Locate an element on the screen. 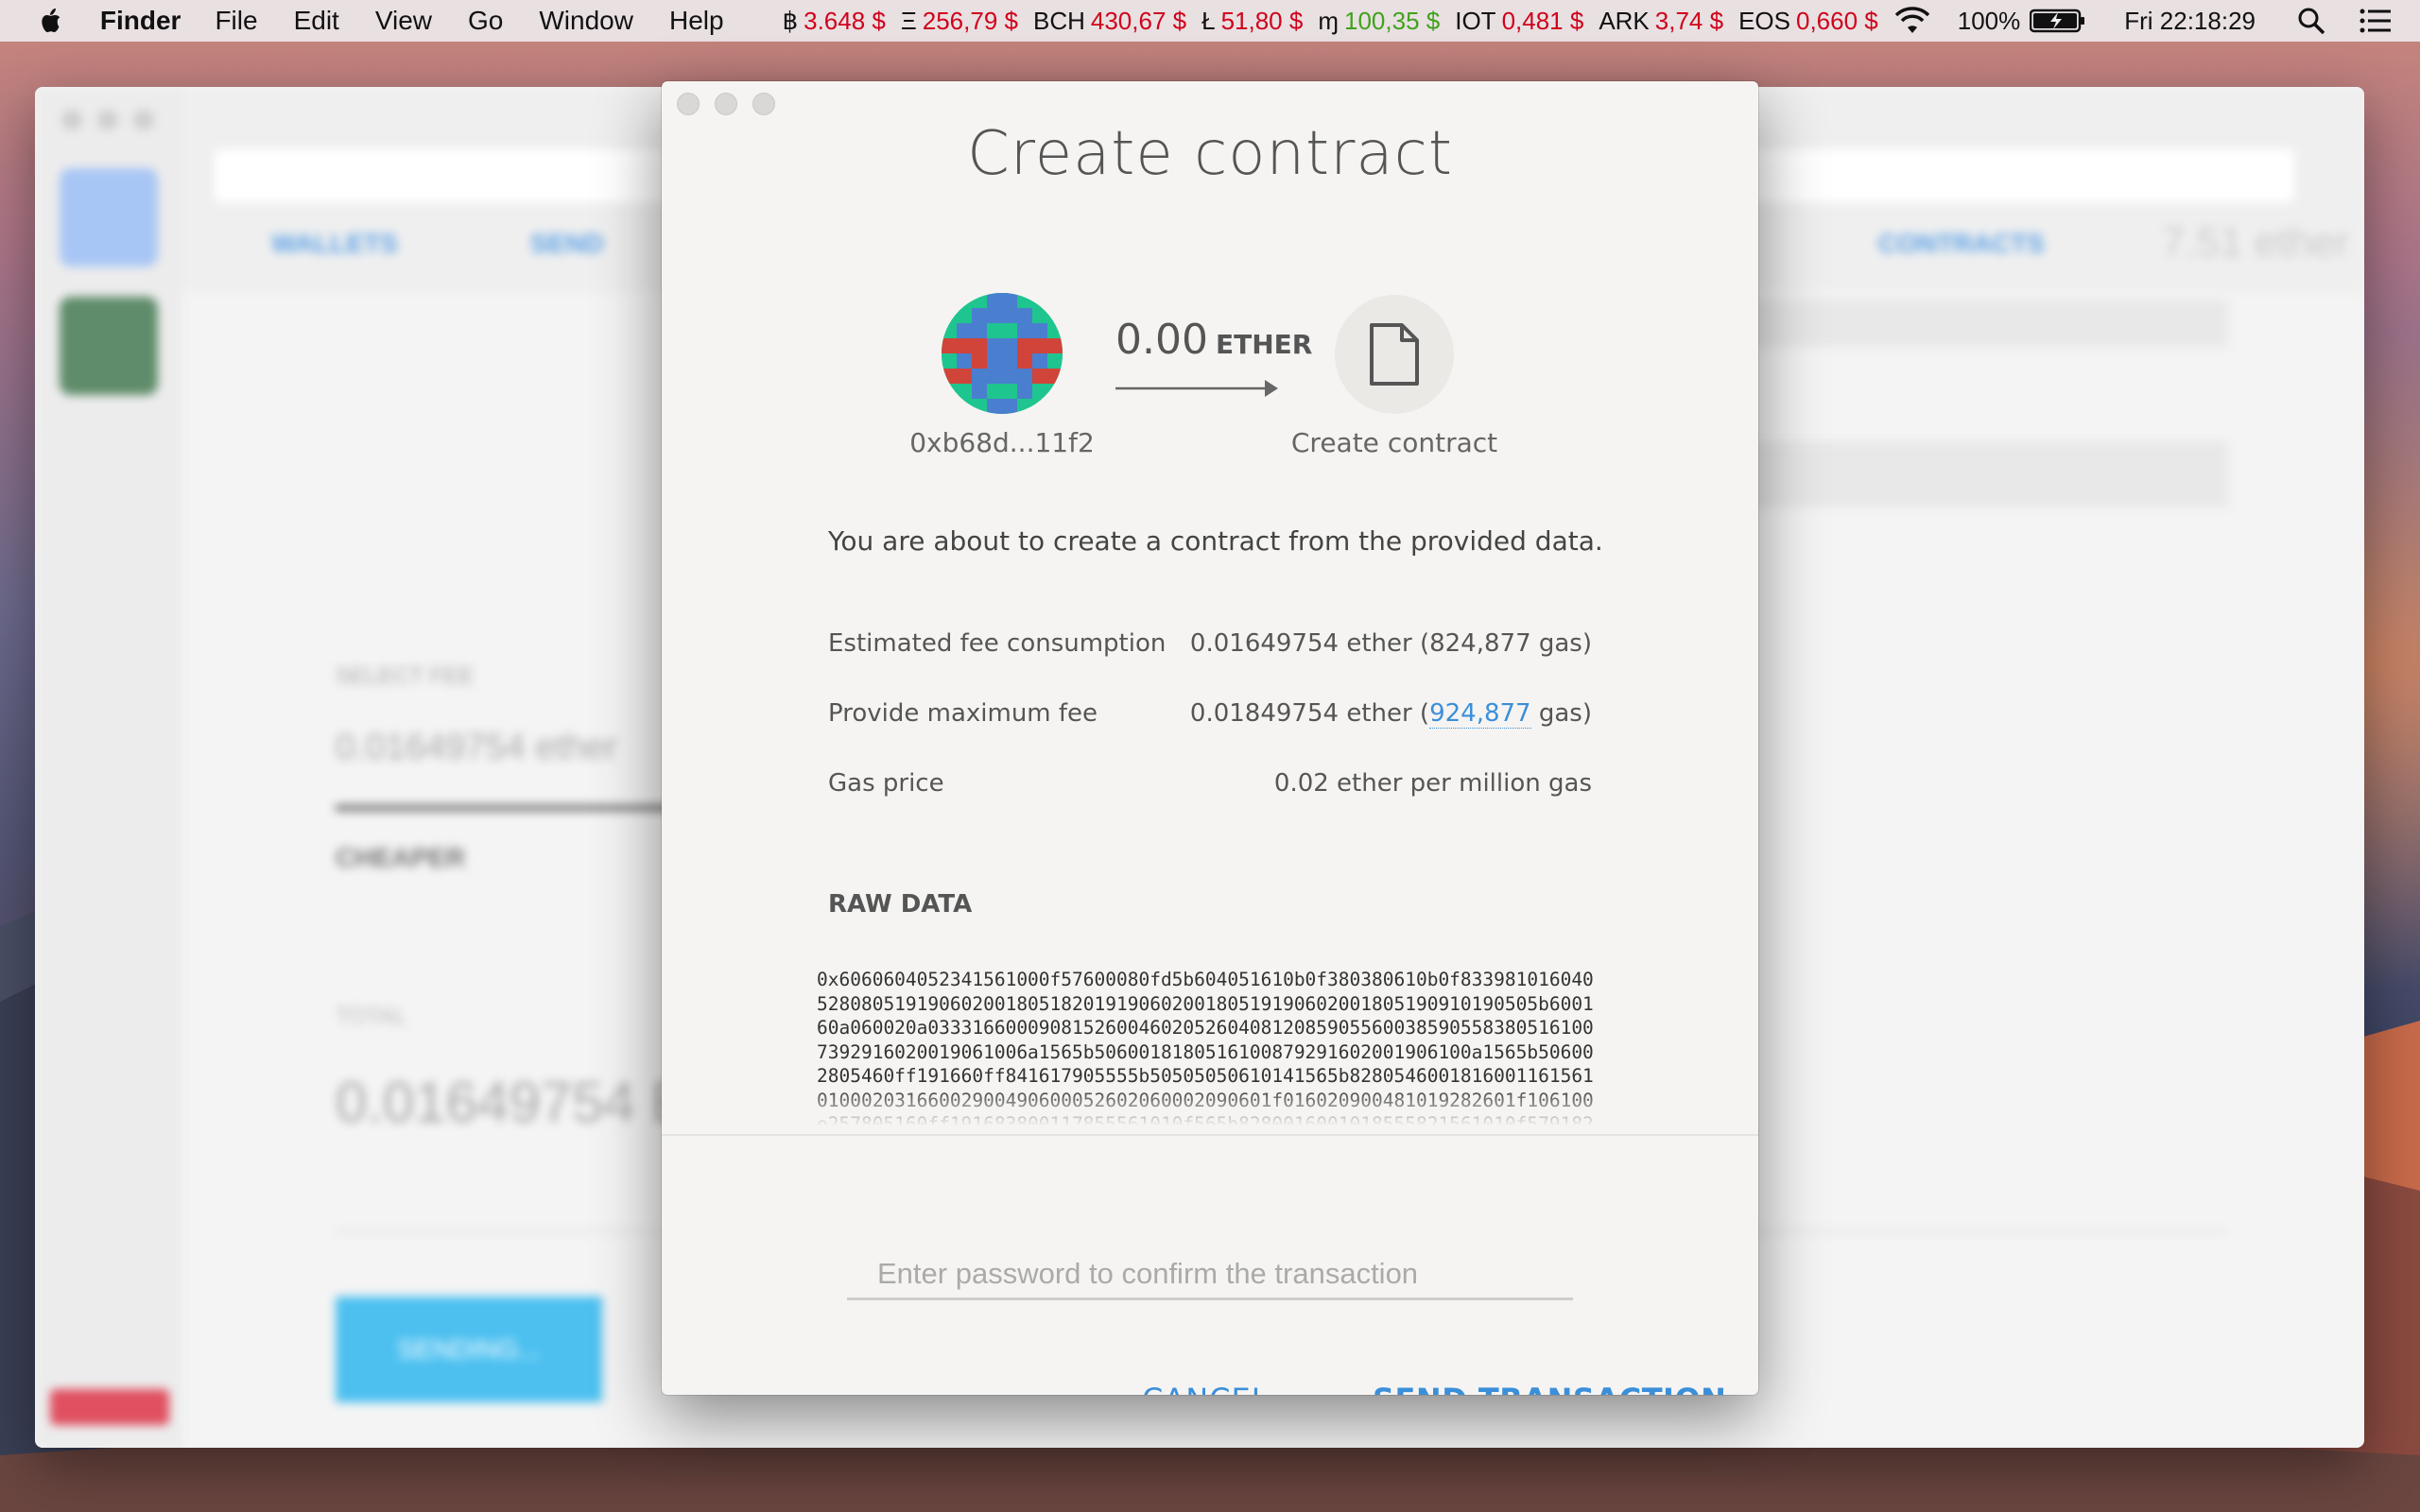  menu-app-name: Finder is located at coordinates (141, 21).